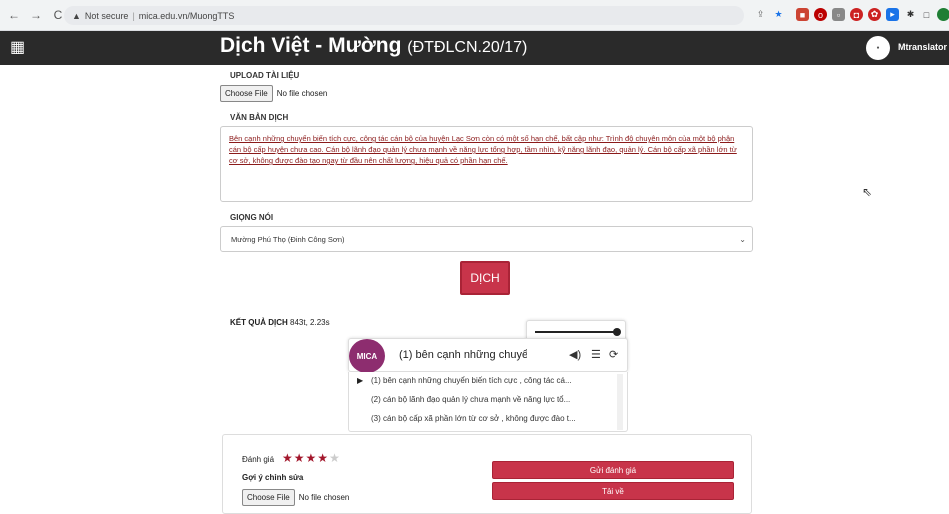 The image size is (949, 514). I want to click on bookmark-star-icon: ★, so click(778, 14).